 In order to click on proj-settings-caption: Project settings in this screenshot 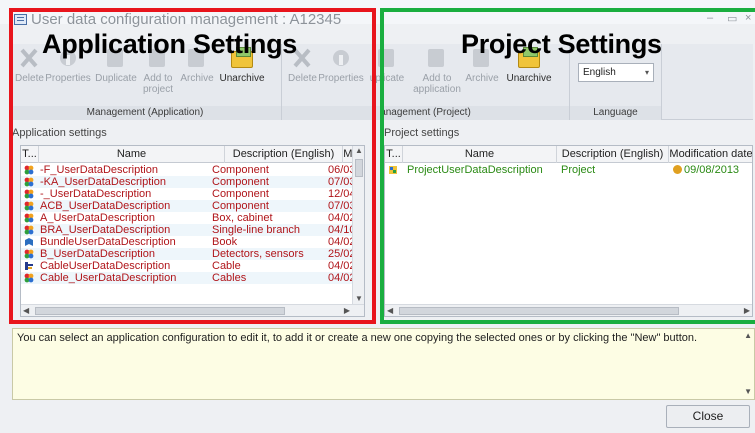, I will do `click(422, 133)`.